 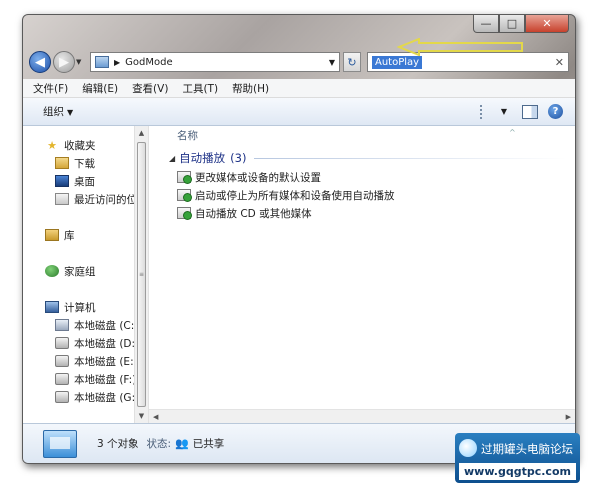 What do you see at coordinates (295, 195) in the screenshot?
I see `item-label: 启动或停止为所有媒体和设备使用自动播放` at bounding box center [295, 195].